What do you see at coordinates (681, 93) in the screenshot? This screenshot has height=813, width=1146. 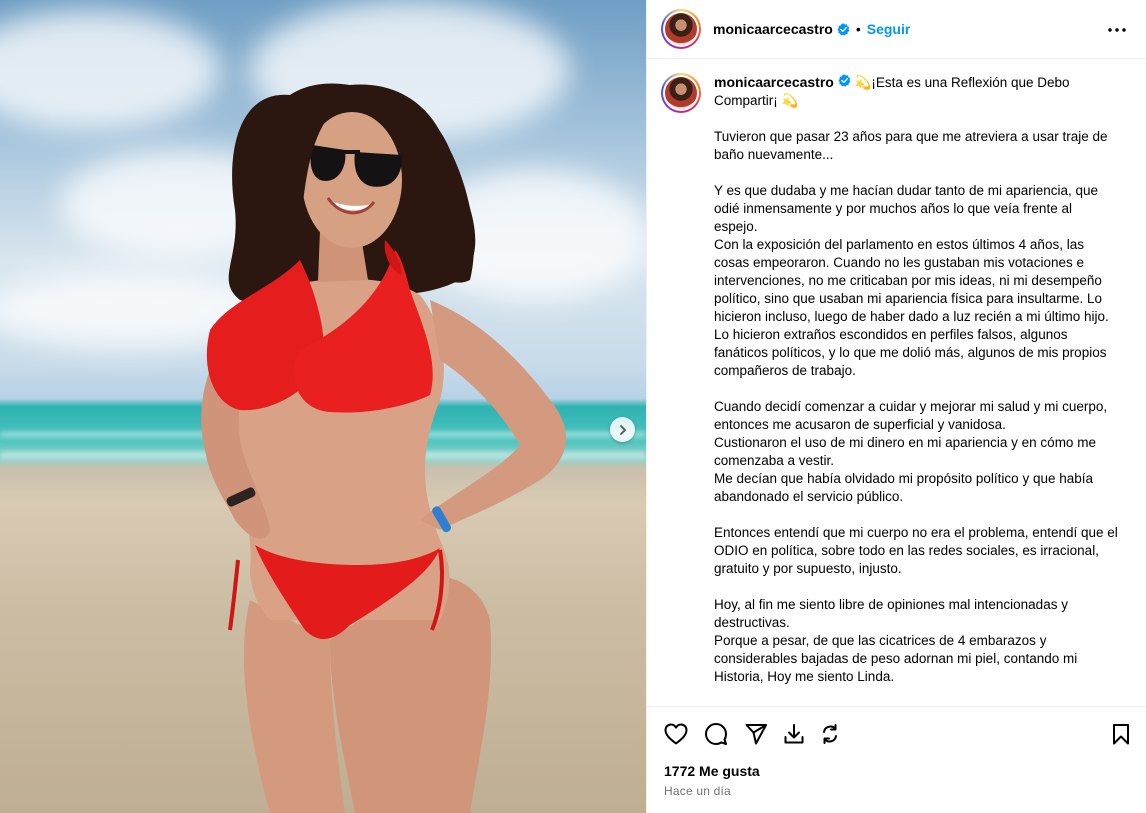 I see `caption-avatar` at bounding box center [681, 93].